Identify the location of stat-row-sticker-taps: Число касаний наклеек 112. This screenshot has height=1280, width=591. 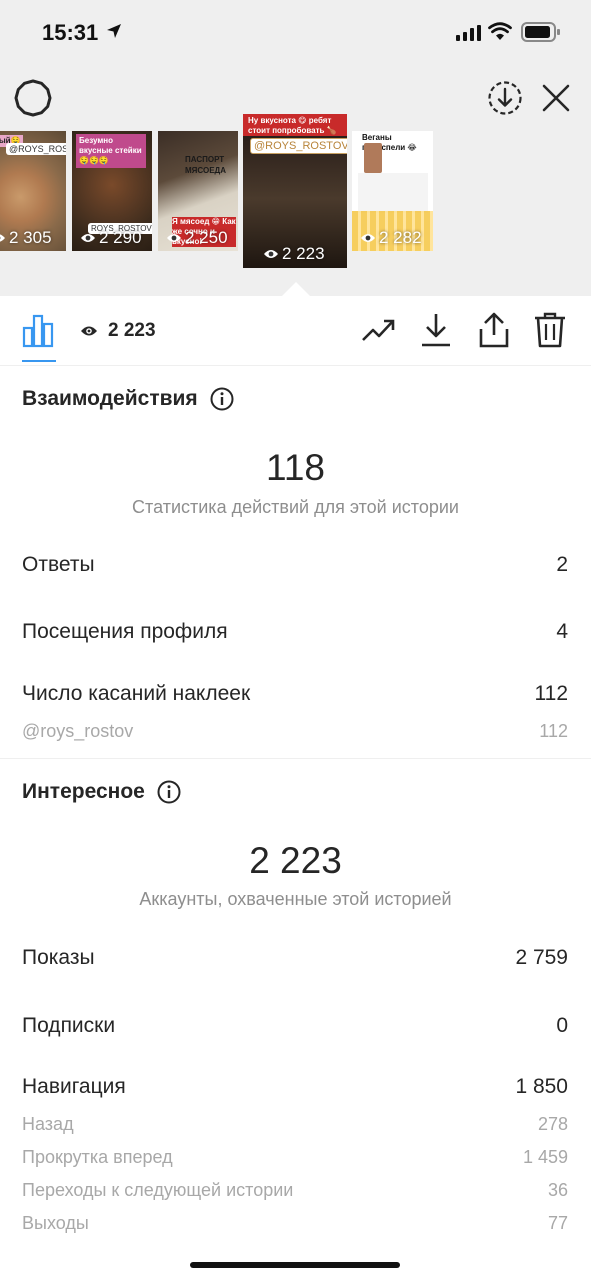
(295, 693).